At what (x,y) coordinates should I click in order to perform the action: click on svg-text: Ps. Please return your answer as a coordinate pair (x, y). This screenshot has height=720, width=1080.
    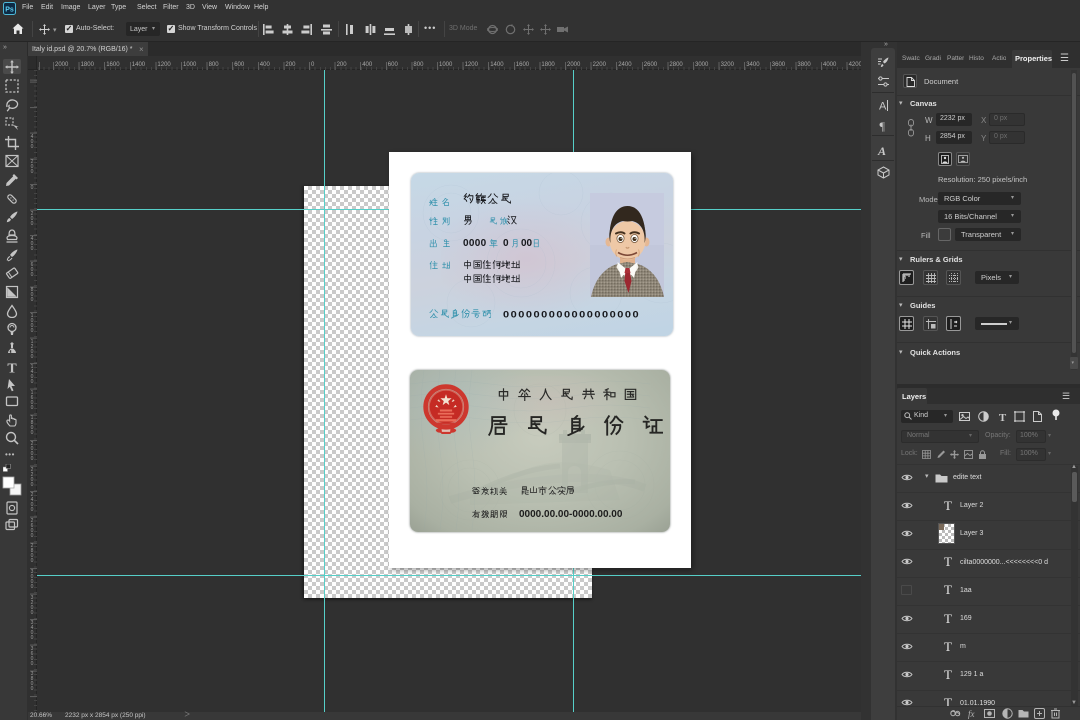
    Looking at the image, I should click on (9, 10).